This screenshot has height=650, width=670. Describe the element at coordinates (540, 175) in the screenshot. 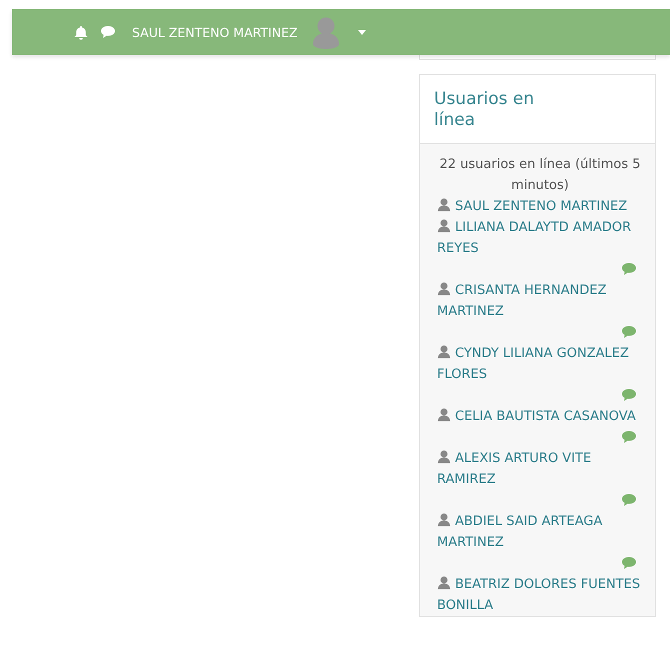

I see `online-summary: 22 usuarios en línea (últimos 5 minutos)` at that location.